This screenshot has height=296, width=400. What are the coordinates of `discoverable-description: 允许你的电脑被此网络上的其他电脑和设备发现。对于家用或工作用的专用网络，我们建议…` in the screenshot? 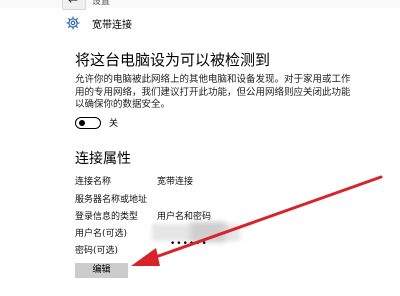 It's located at (213, 92).